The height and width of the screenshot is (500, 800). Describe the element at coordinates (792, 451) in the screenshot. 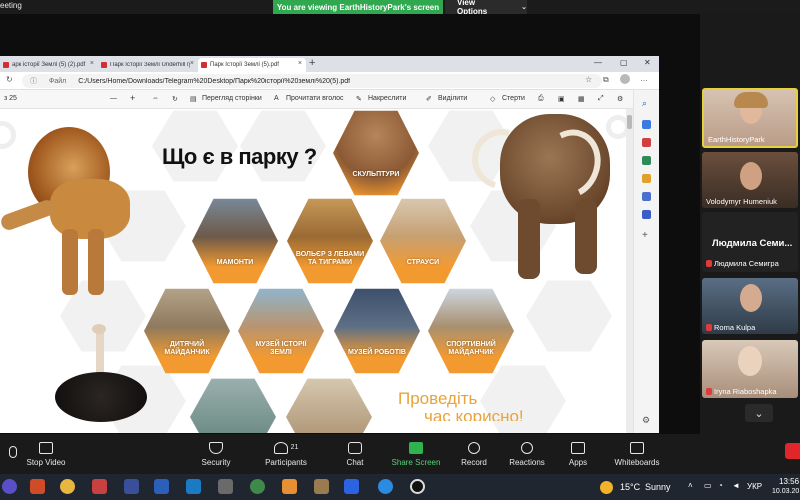

I see `end-meeting-button` at that location.